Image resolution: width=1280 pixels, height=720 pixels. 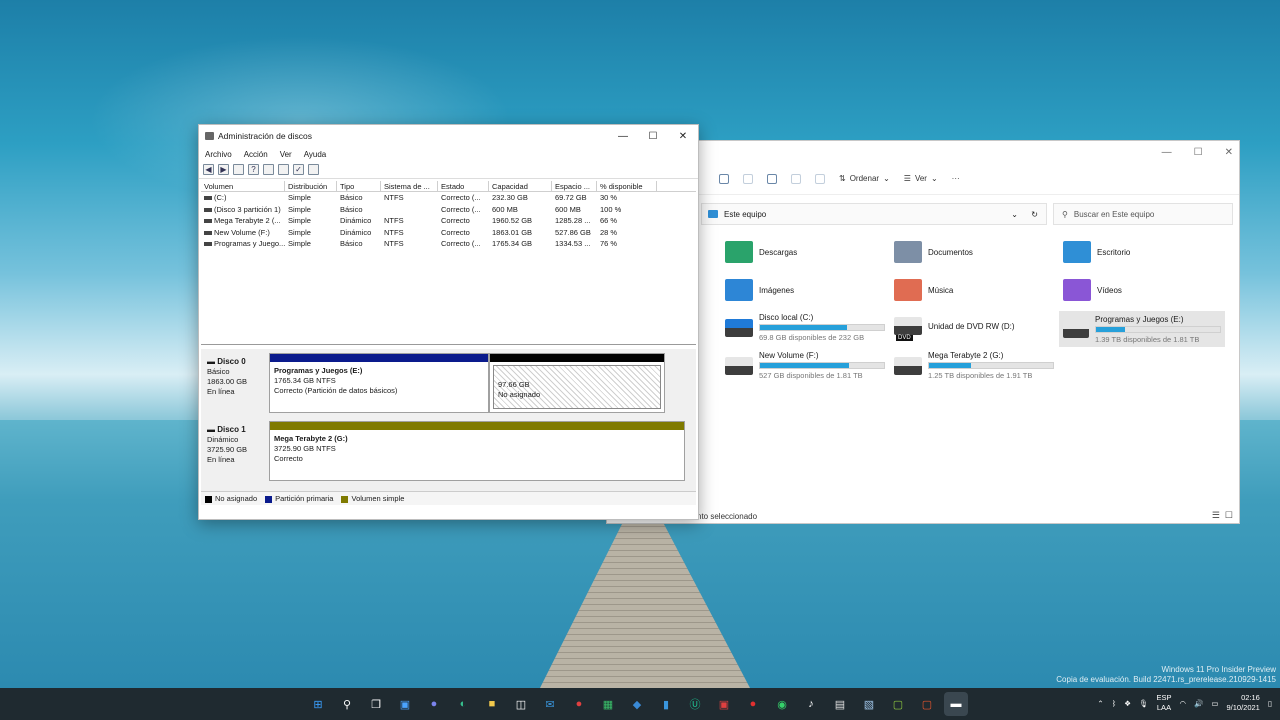 What do you see at coordinates (1127, 703) in the screenshot?
I see `dropbox-icon: ❖` at bounding box center [1127, 703].